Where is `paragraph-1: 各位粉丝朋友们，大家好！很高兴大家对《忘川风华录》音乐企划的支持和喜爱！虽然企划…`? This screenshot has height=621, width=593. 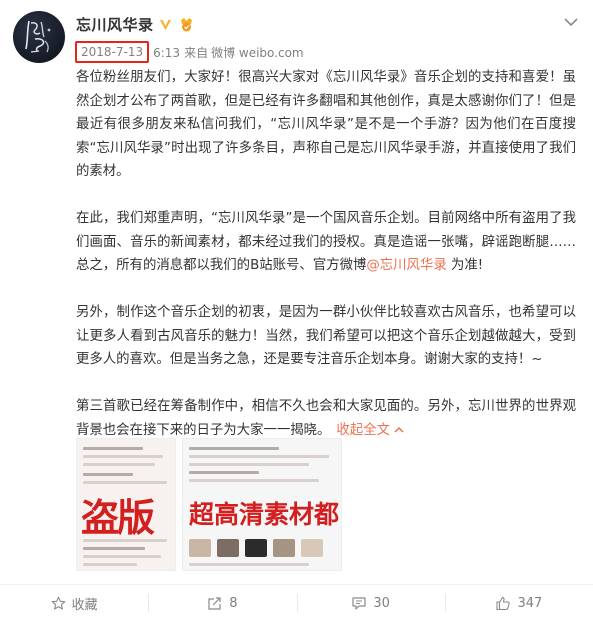 paragraph-1: 各位粉丝朋友们，大家好！很高兴大家对《忘川风华录》音乐企划的支持和喜爱！虽然企划… is located at coordinates (326, 124).